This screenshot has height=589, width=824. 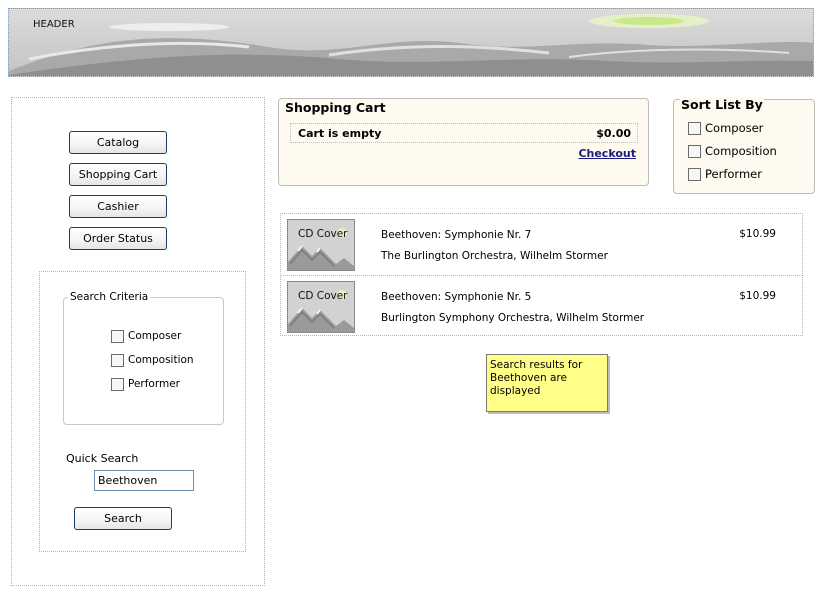 What do you see at coordinates (722, 104) in the screenshot?
I see `sort-list-title: Sort List By` at bounding box center [722, 104].